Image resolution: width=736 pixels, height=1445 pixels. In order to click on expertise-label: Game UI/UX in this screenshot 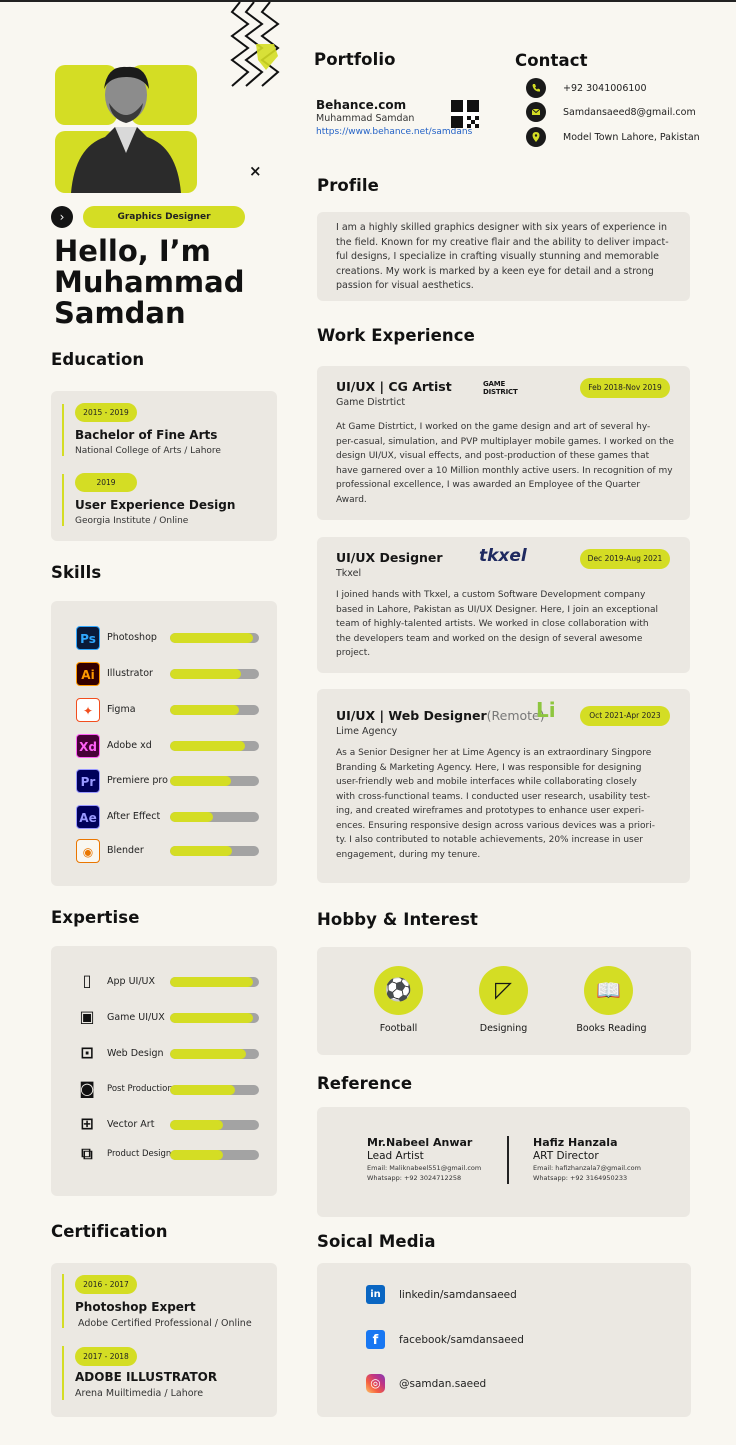, I will do `click(136, 1017)`.